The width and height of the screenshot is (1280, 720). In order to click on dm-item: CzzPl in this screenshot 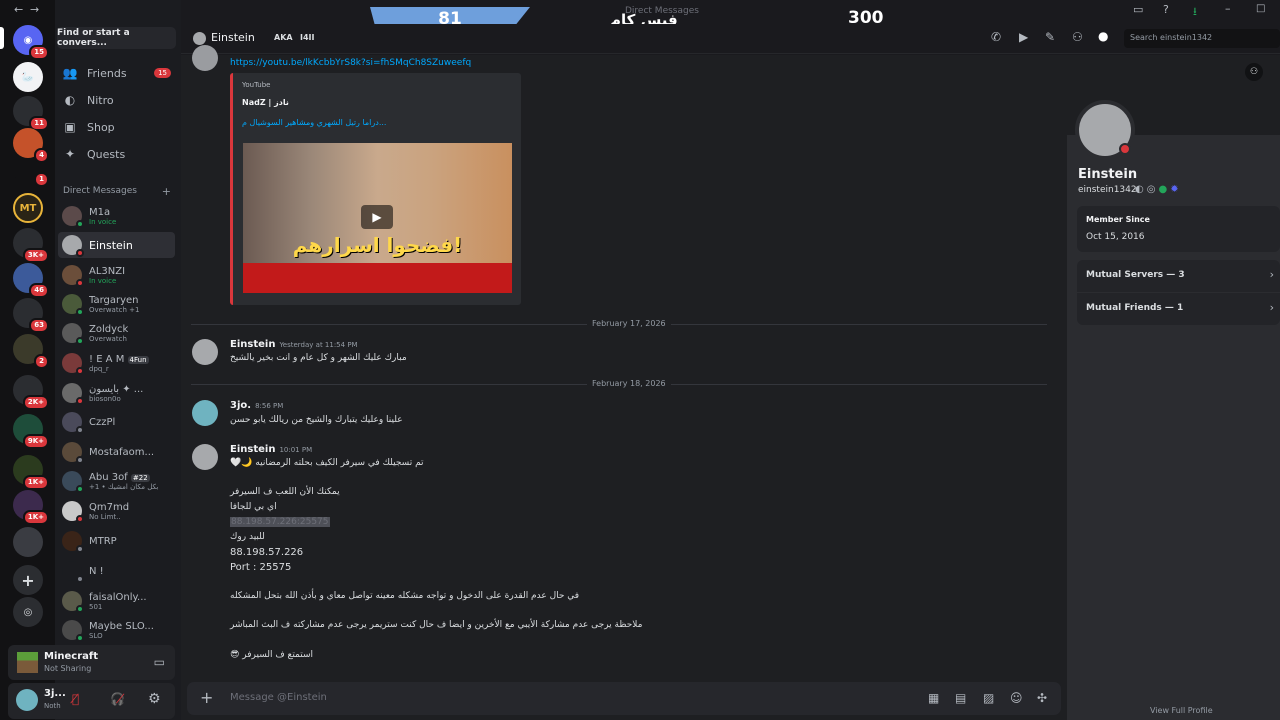, I will do `click(116, 422)`.